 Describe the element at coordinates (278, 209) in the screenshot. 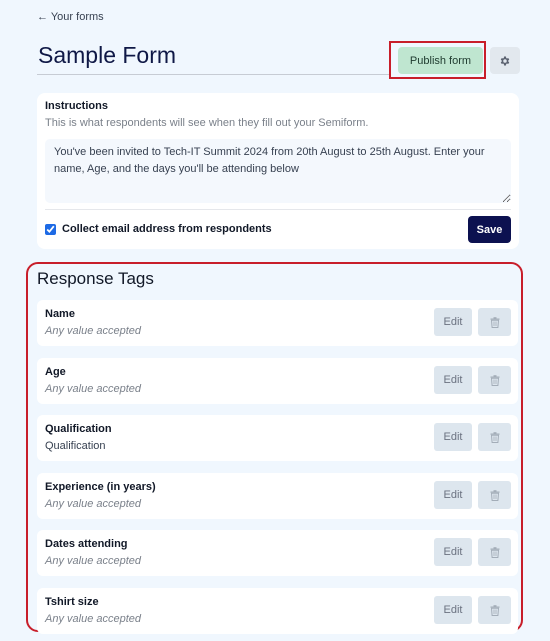

I see `card-divider` at that location.